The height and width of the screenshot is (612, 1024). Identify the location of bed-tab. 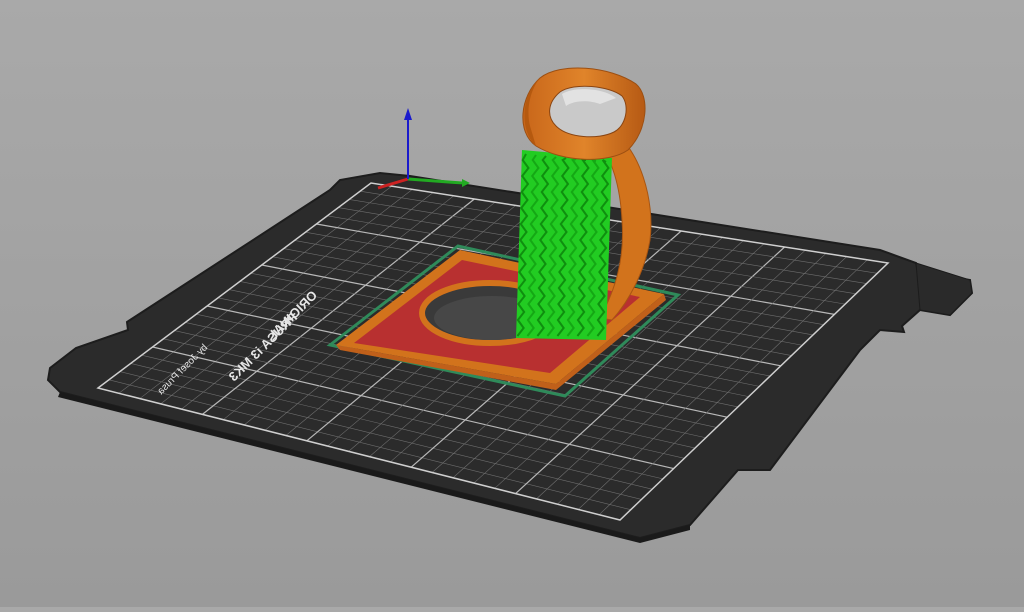
(944, 289).